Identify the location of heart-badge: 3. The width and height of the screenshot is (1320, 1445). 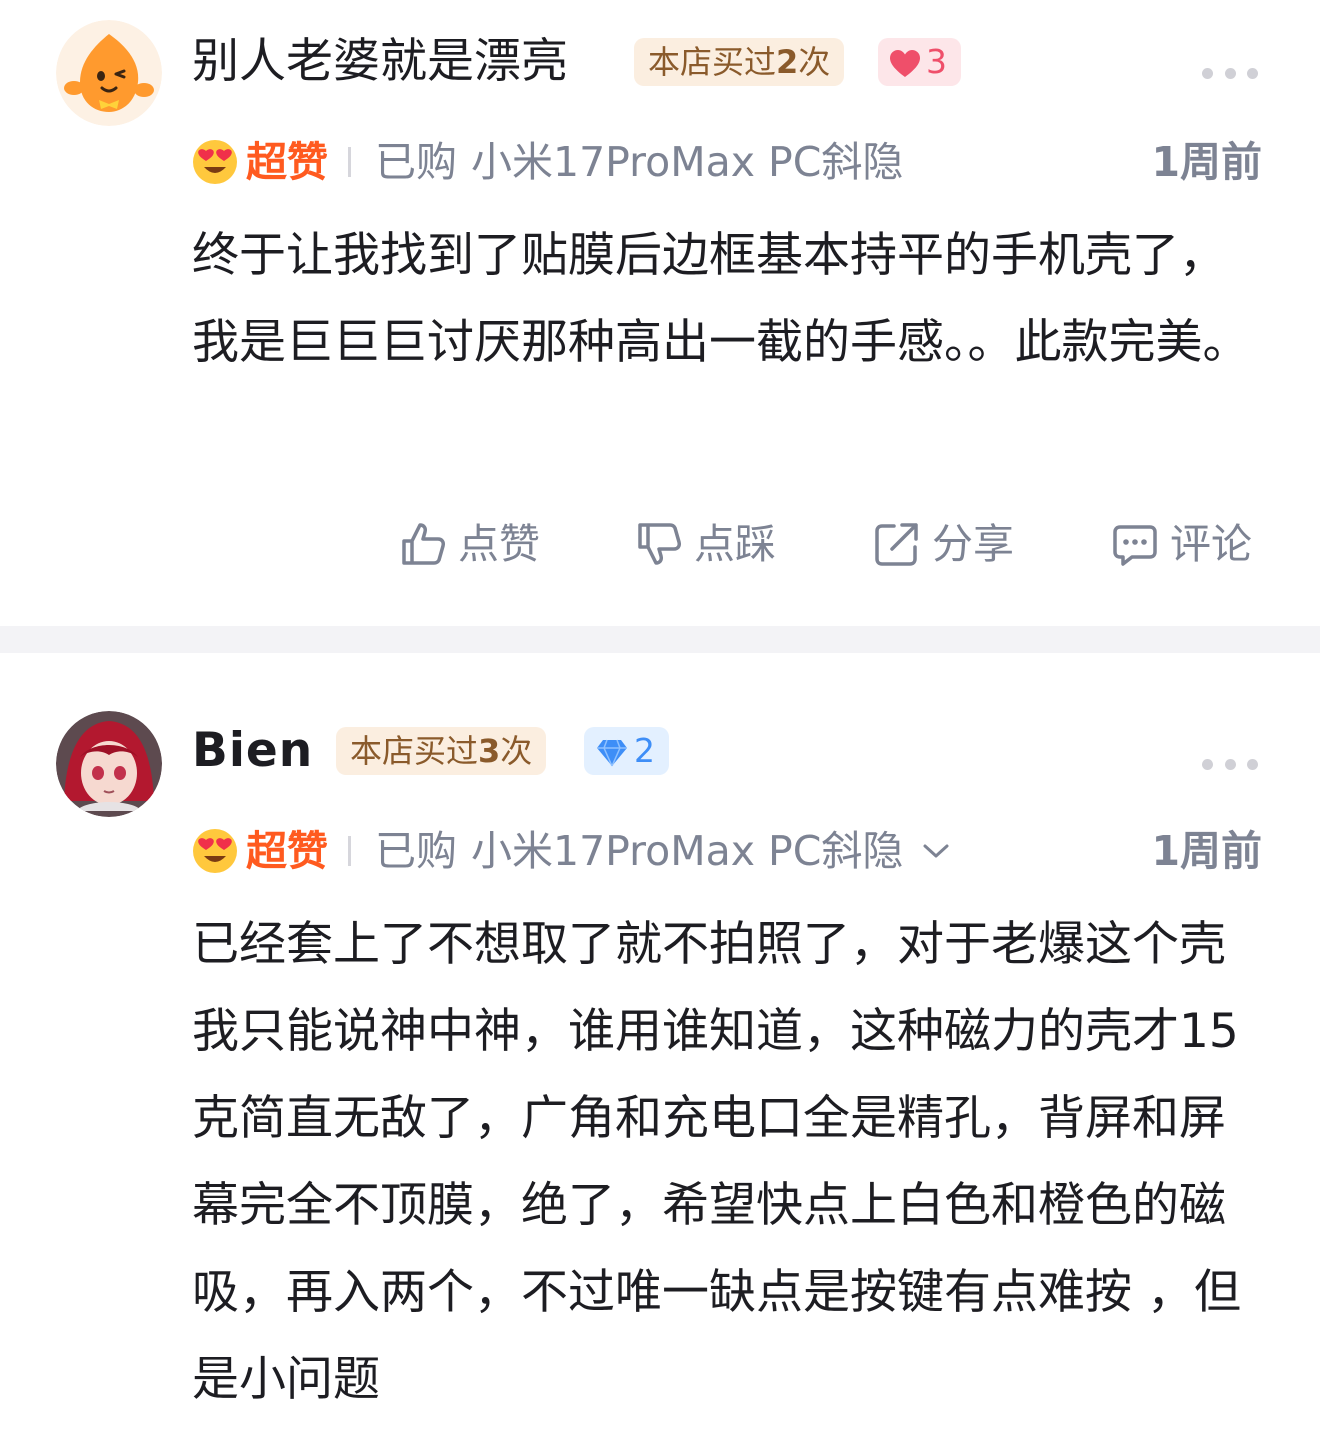
(919, 62).